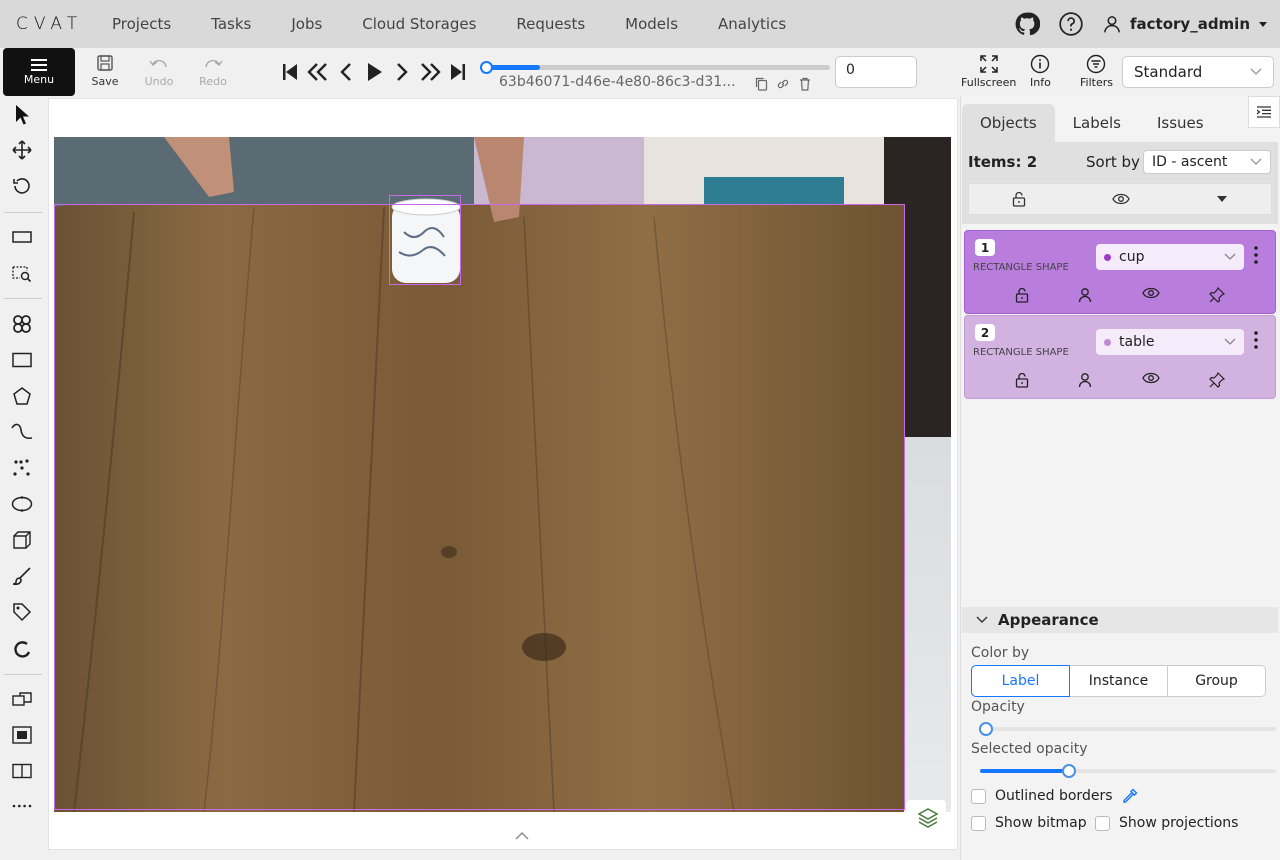 The height and width of the screenshot is (860, 1280). I want to click on selected-opacity-slider, so click(1128, 771).